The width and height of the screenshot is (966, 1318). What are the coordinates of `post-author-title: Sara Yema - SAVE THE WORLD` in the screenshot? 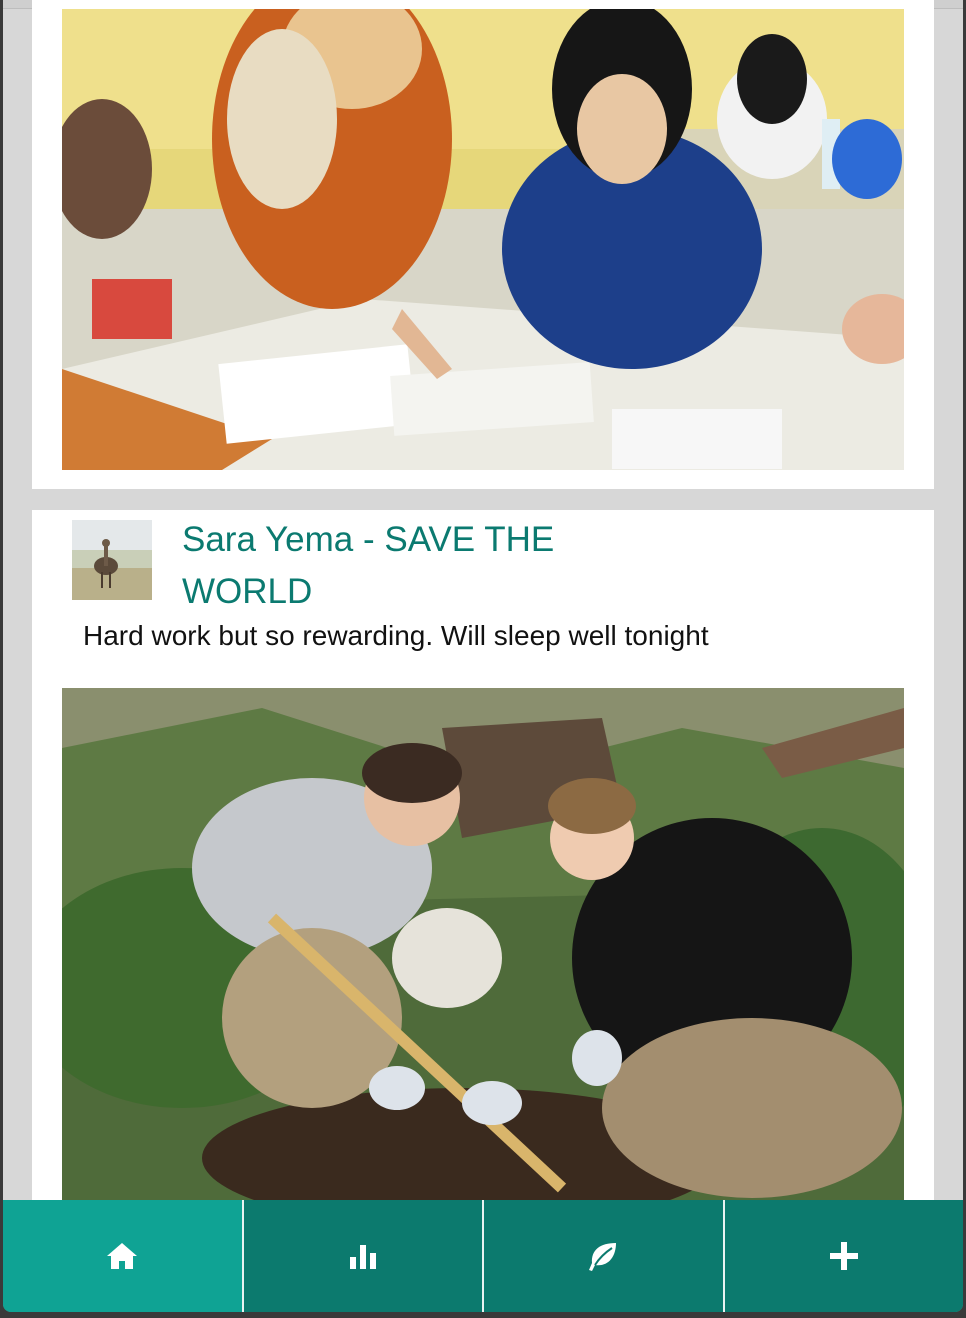 It's located at (392, 566).